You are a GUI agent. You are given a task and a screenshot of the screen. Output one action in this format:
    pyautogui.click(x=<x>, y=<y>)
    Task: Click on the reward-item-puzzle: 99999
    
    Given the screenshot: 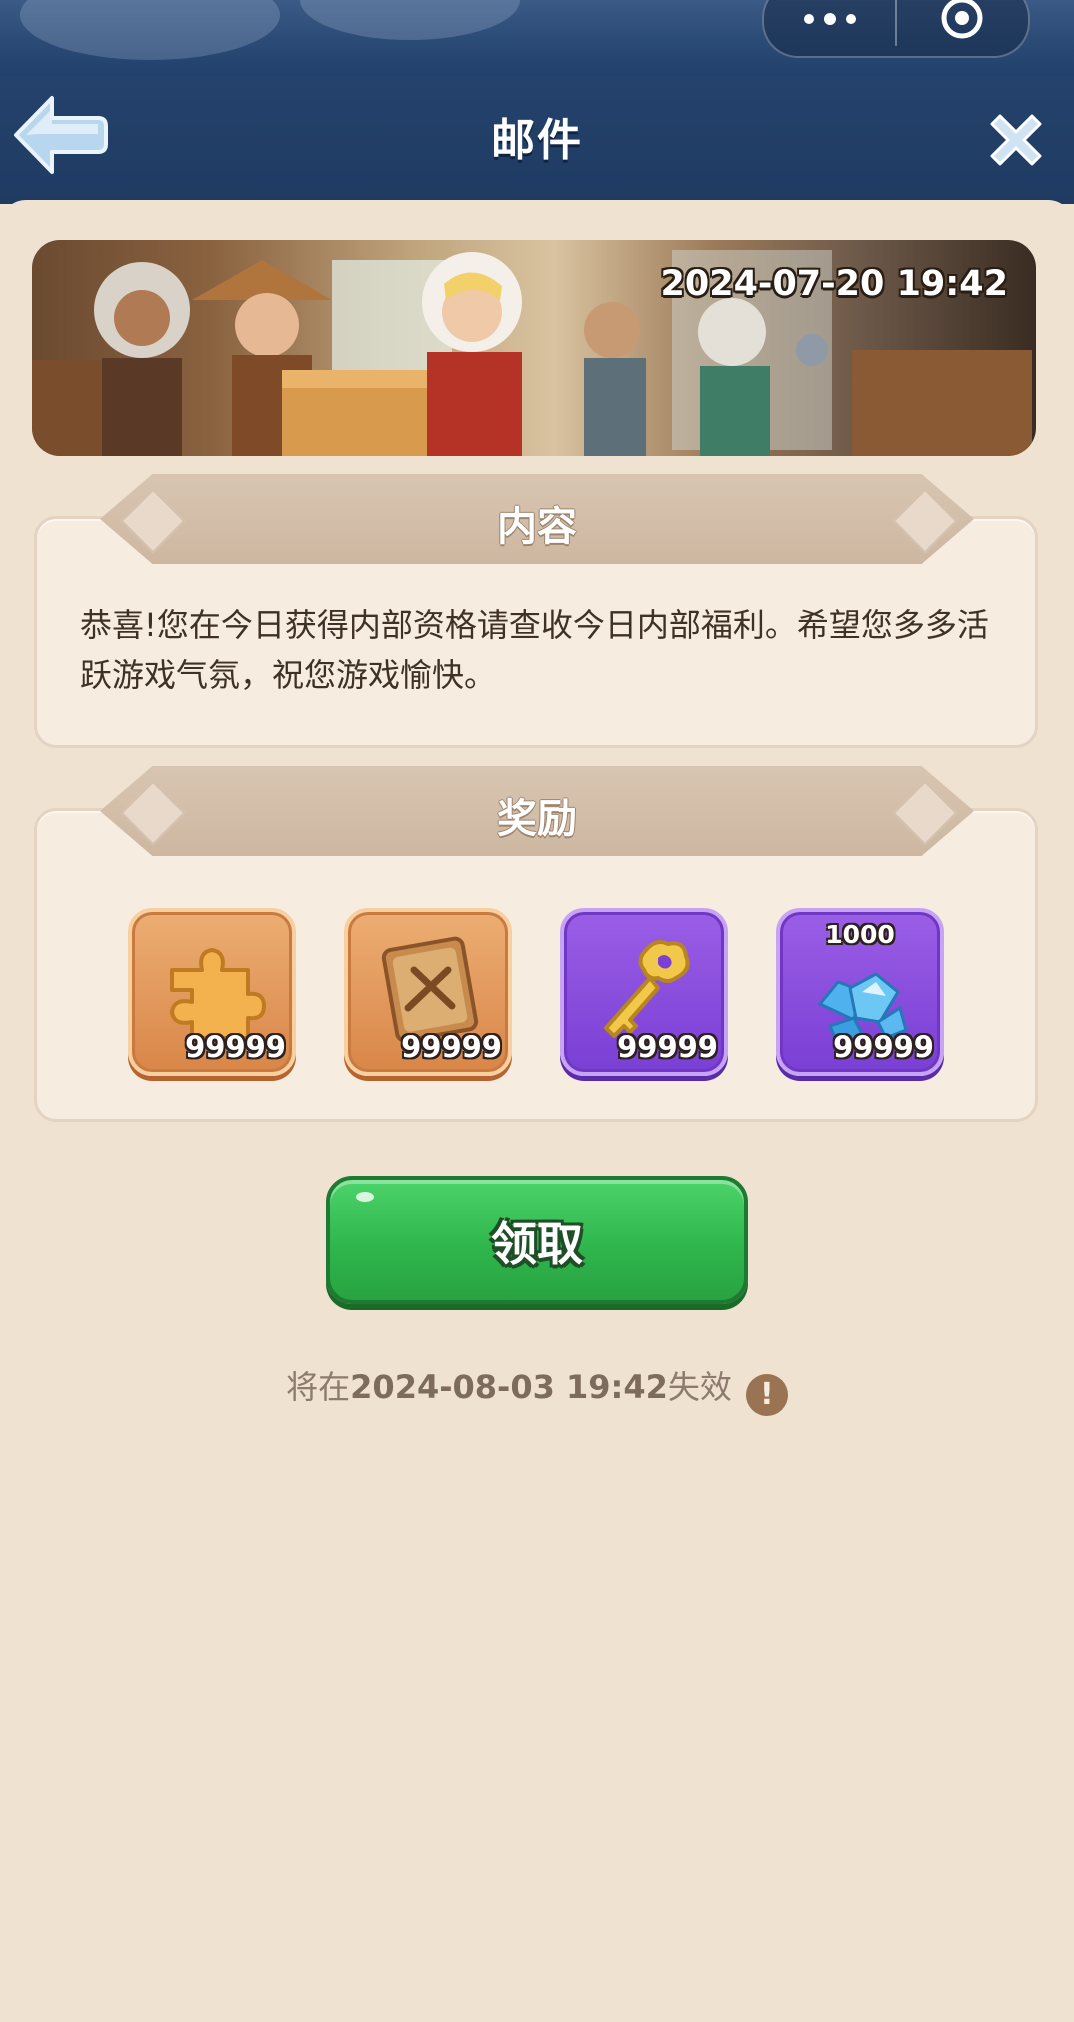 What is the action you would take?
    pyautogui.click(x=212, y=992)
    